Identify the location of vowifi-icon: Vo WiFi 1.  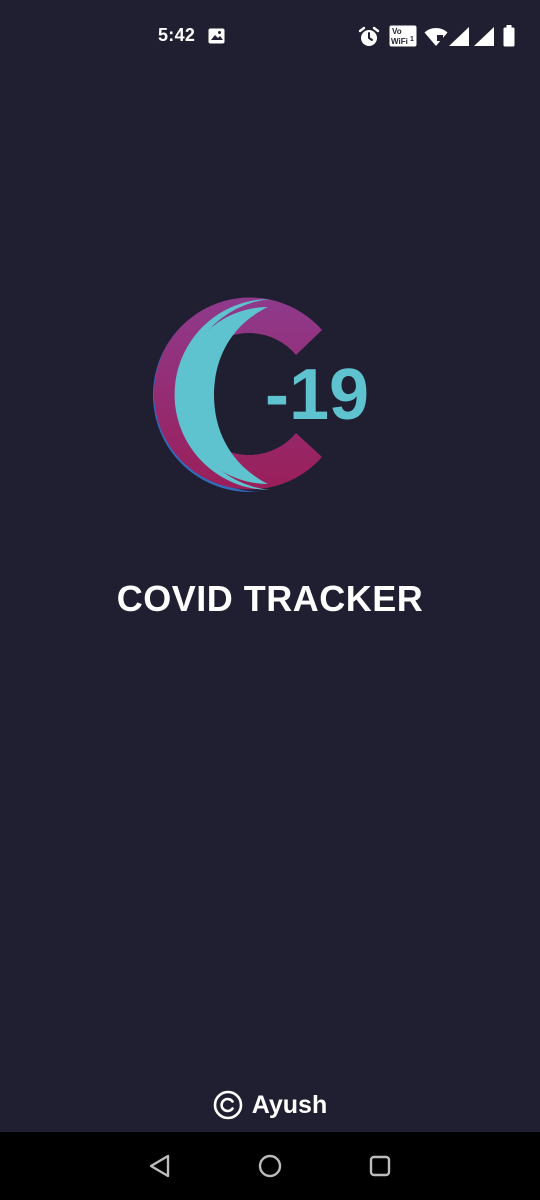
(403, 36).